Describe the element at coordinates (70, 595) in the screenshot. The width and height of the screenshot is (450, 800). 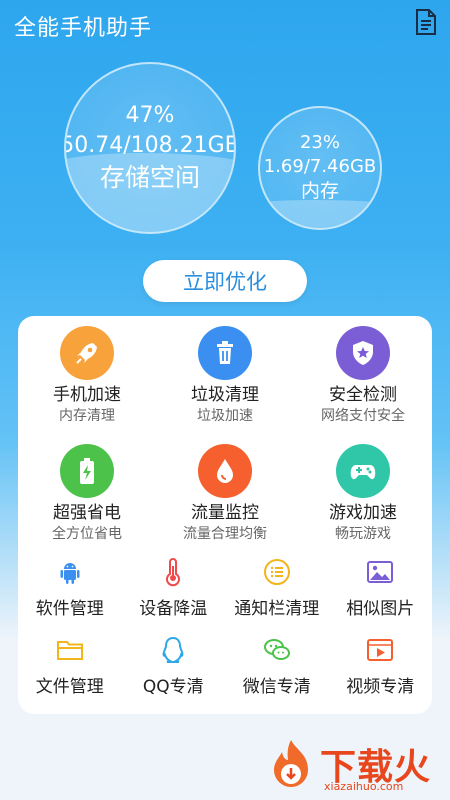
I see `tool-app-manager: 软件管理` at that location.